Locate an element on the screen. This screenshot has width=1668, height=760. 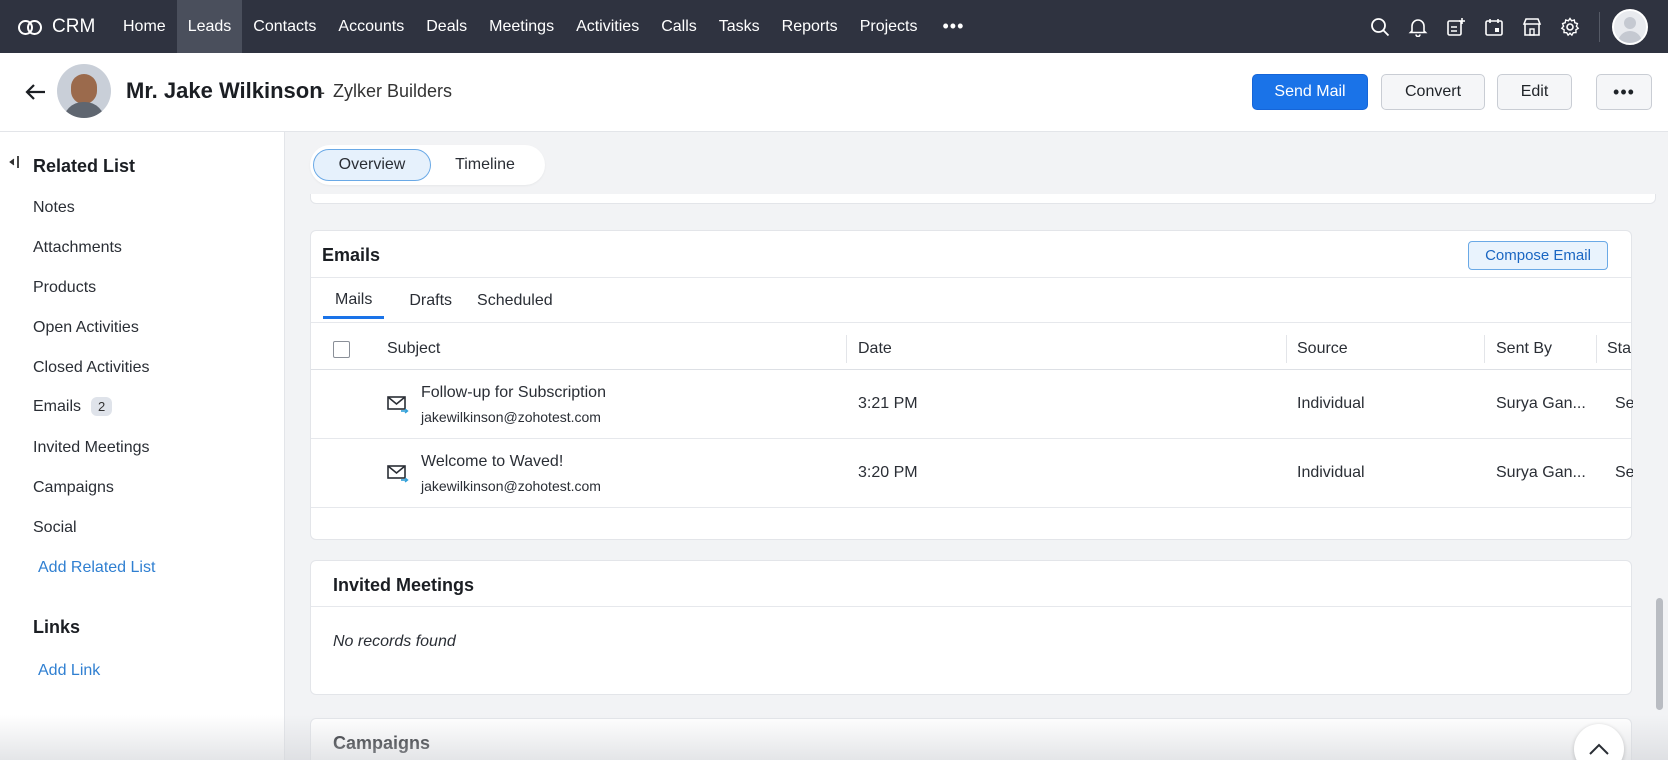
sidebar-item-label: Campaigns is located at coordinates (73, 487).